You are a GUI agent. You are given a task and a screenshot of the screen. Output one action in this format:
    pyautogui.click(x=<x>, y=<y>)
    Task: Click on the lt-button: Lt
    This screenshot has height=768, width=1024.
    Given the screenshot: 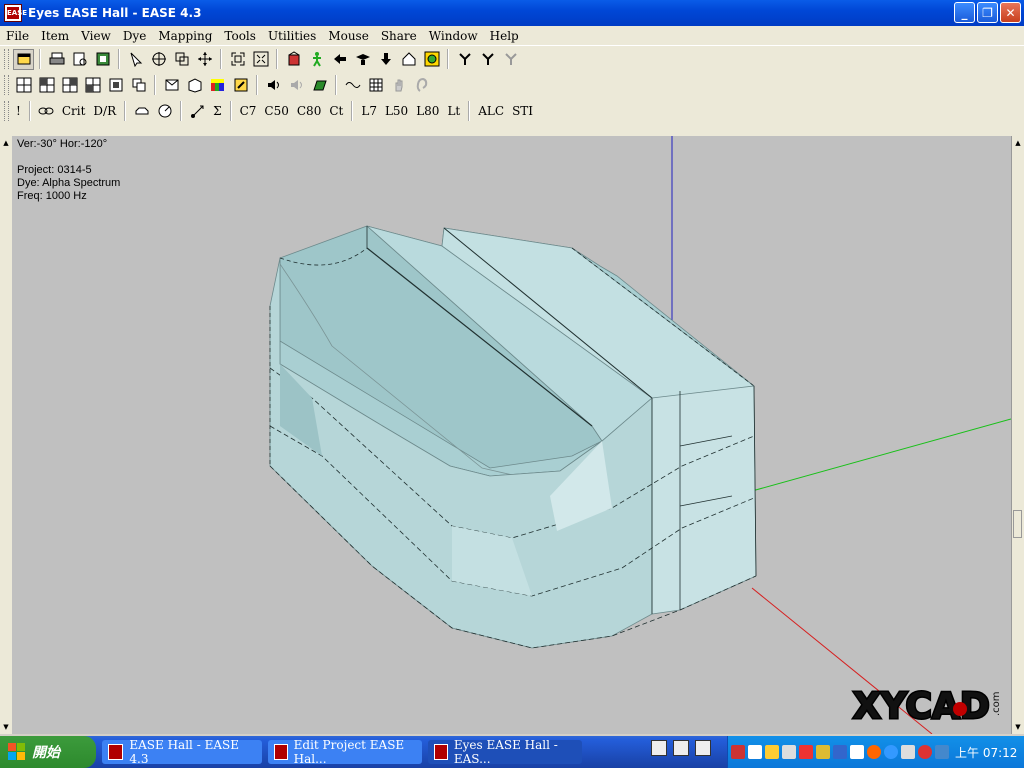 What is the action you would take?
    pyautogui.click(x=453, y=111)
    